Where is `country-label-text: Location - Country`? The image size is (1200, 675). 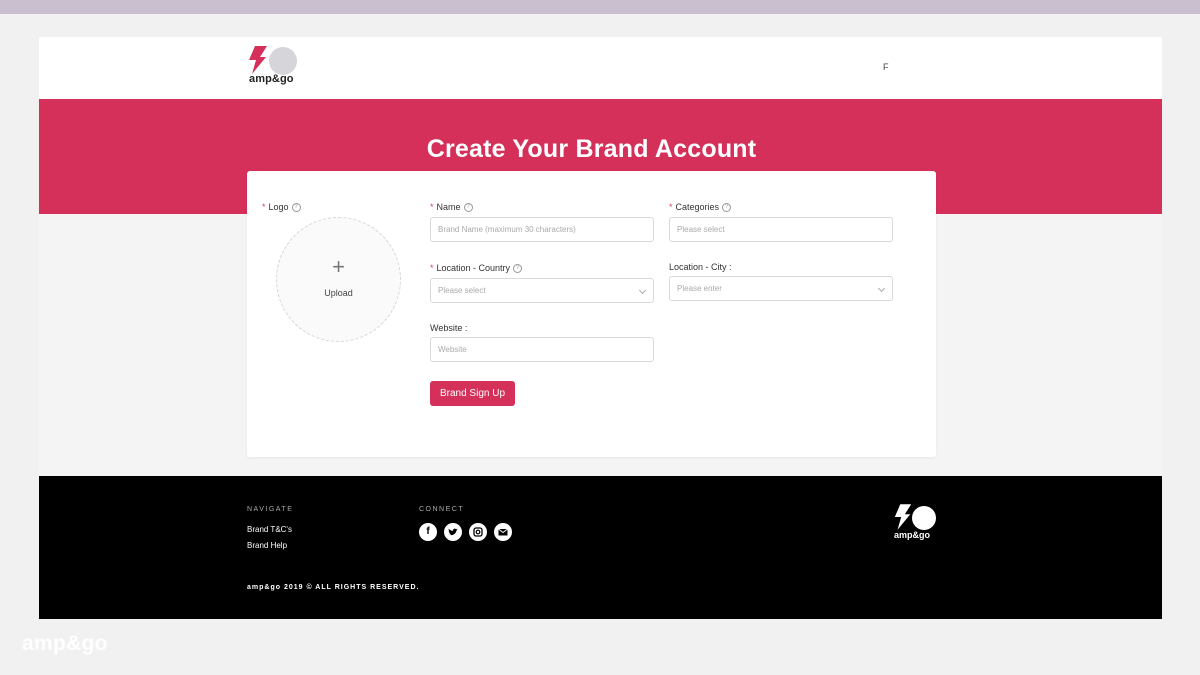 country-label-text: Location - Country is located at coordinates (473, 268).